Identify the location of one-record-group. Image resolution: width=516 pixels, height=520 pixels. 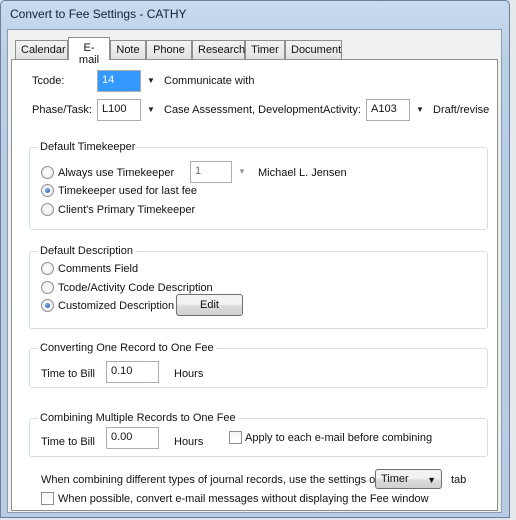
(258, 368).